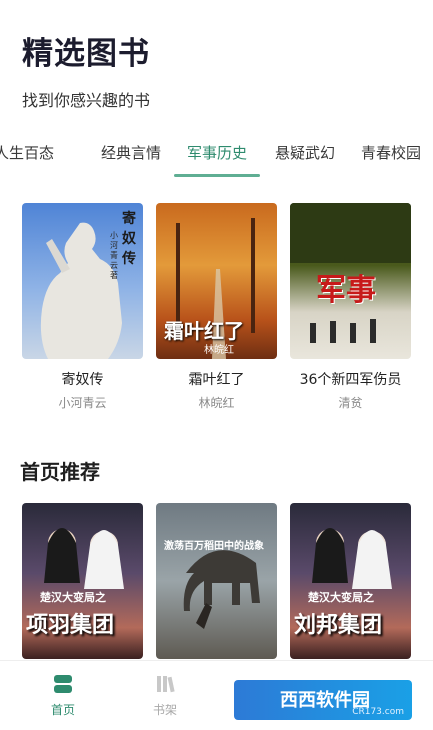 The width and height of the screenshot is (433, 730). What do you see at coordinates (27, 152) in the screenshot?
I see `tab-life: 人生百态` at bounding box center [27, 152].